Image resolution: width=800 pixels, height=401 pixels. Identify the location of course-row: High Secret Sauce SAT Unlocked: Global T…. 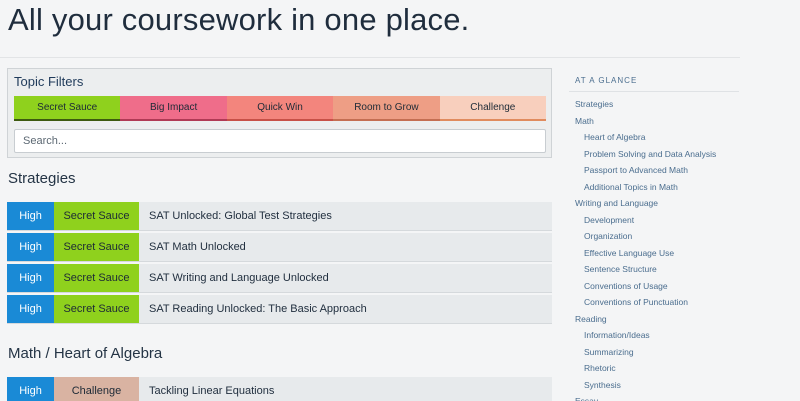
(279, 216).